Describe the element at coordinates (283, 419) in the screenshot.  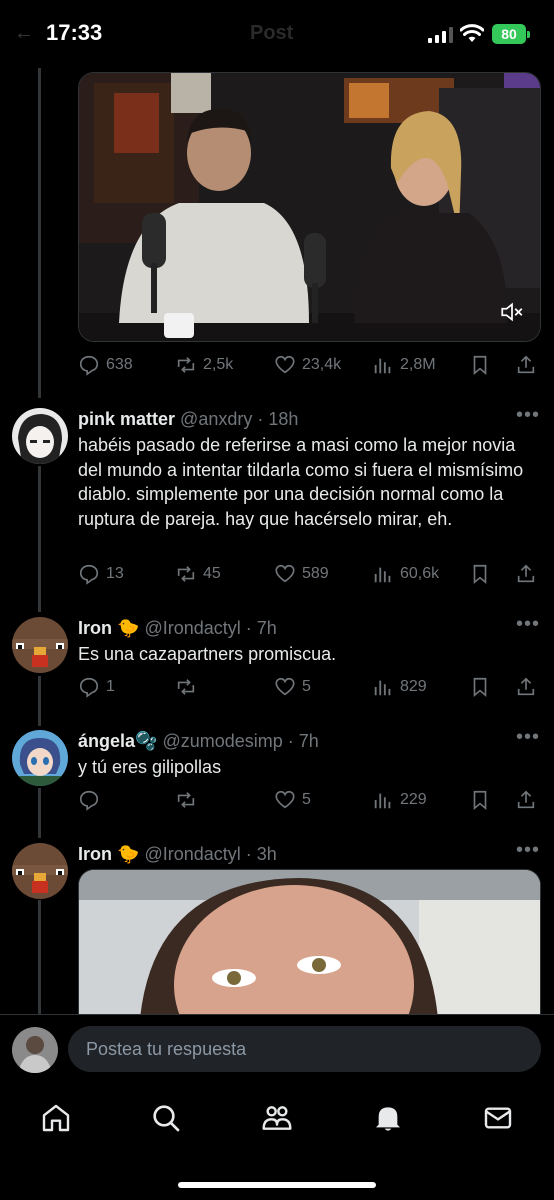
I see `post-time: 18h` at that location.